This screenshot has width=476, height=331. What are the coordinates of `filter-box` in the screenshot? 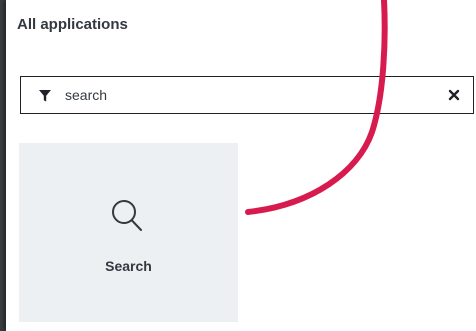 It's located at (247, 95).